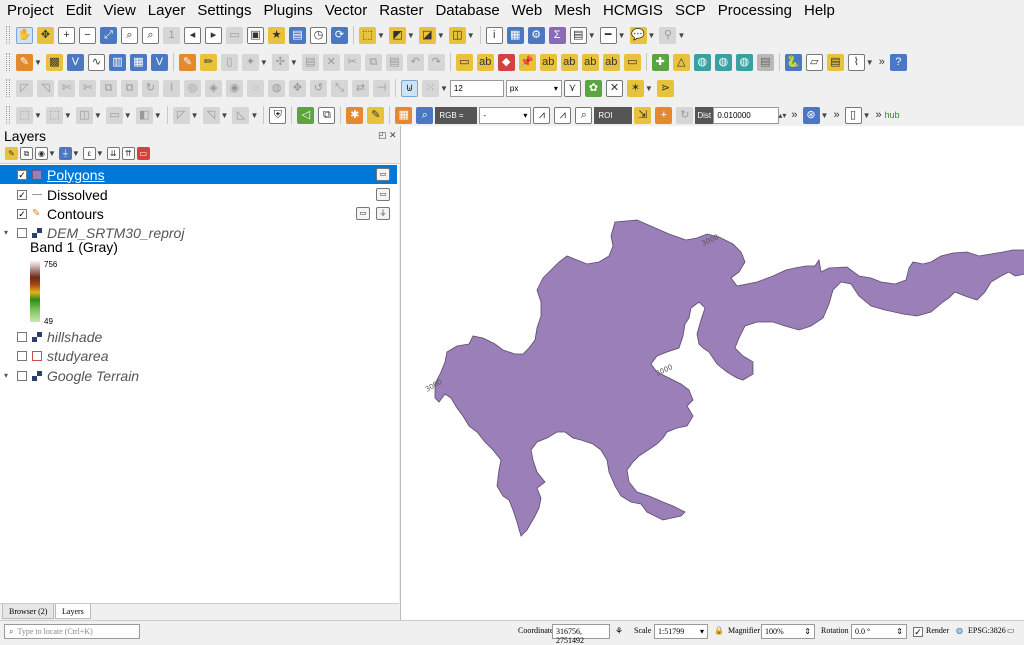 The height and width of the screenshot is (645, 1024). What do you see at coordinates (24, 115) in the screenshot?
I see `annotation-icon: ⬚` at bounding box center [24, 115].